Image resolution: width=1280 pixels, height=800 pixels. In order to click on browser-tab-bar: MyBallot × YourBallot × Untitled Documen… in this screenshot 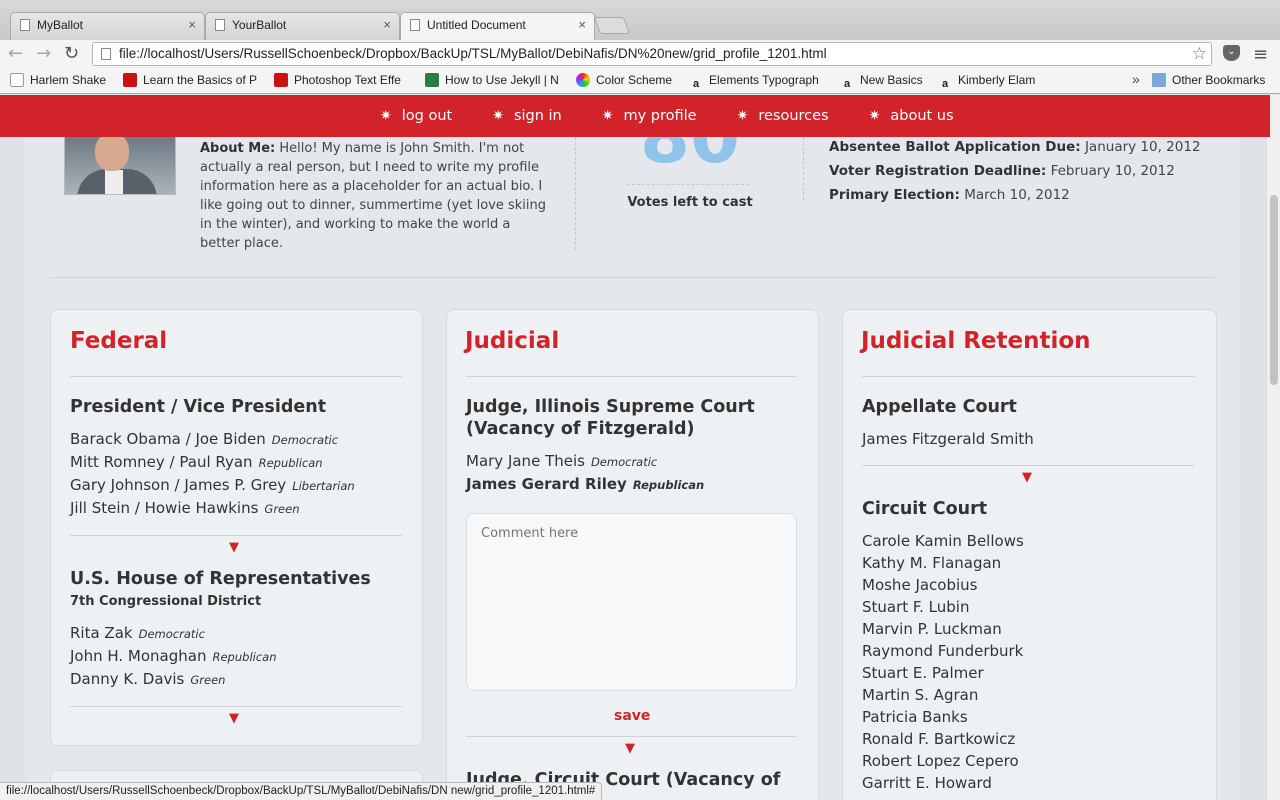, I will do `click(640, 20)`.